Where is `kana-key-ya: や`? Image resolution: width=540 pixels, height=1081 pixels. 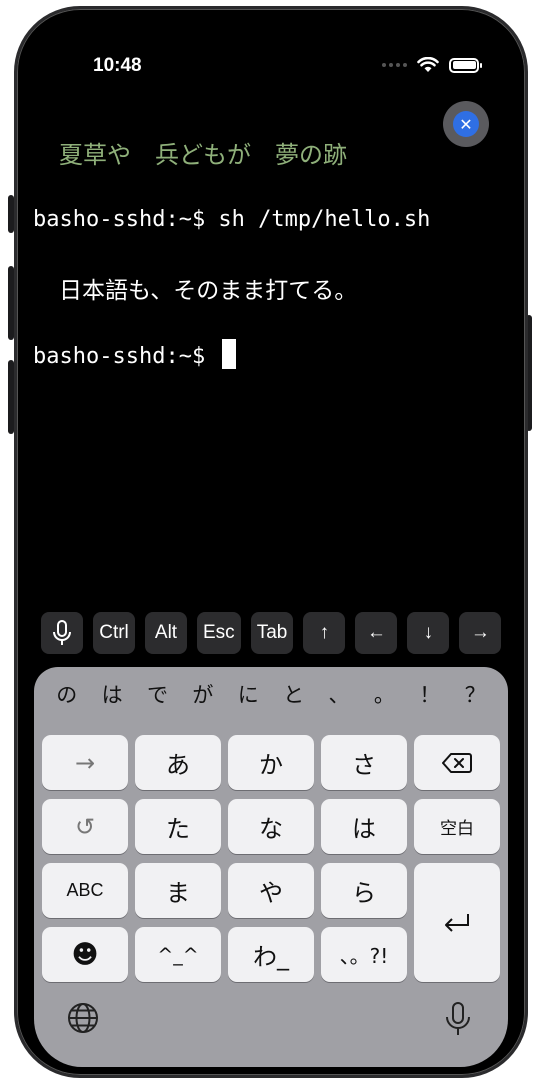
kana-key-ya: や is located at coordinates (271, 890).